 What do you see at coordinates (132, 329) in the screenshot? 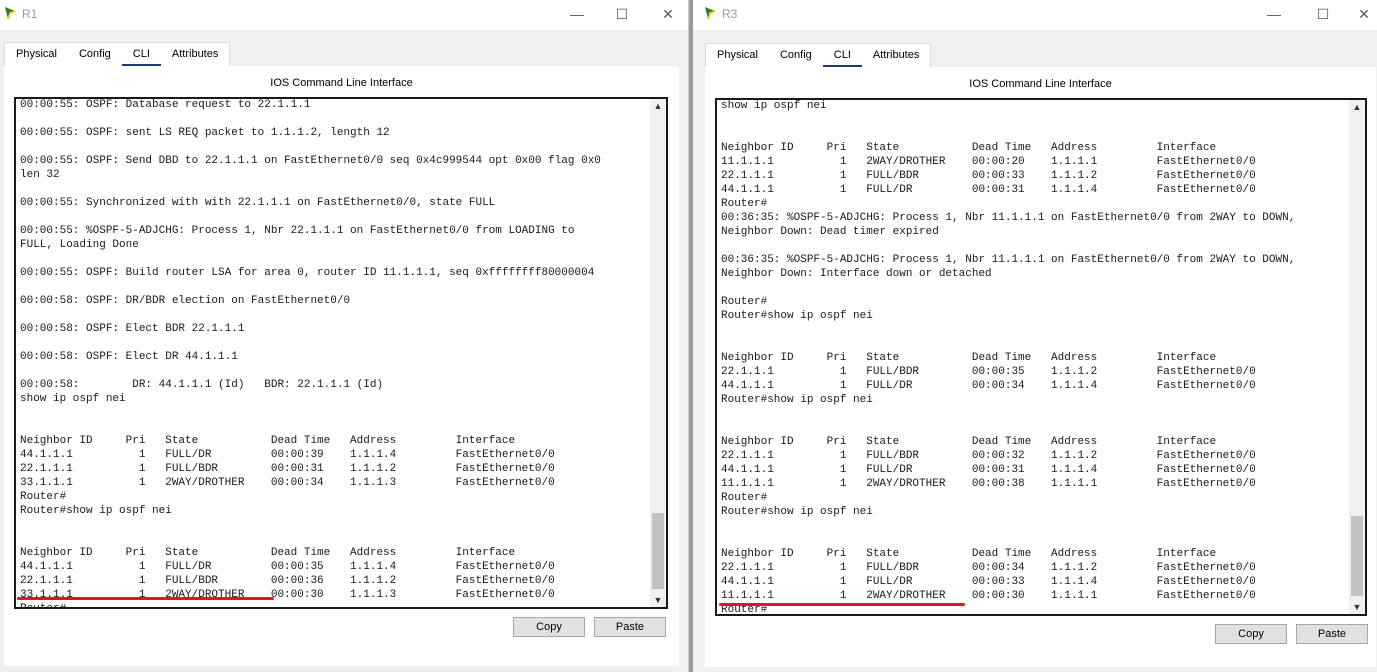
I see `console-line: 00:00:58: OSPF: Elect BDR 22.1.1.1` at bounding box center [132, 329].